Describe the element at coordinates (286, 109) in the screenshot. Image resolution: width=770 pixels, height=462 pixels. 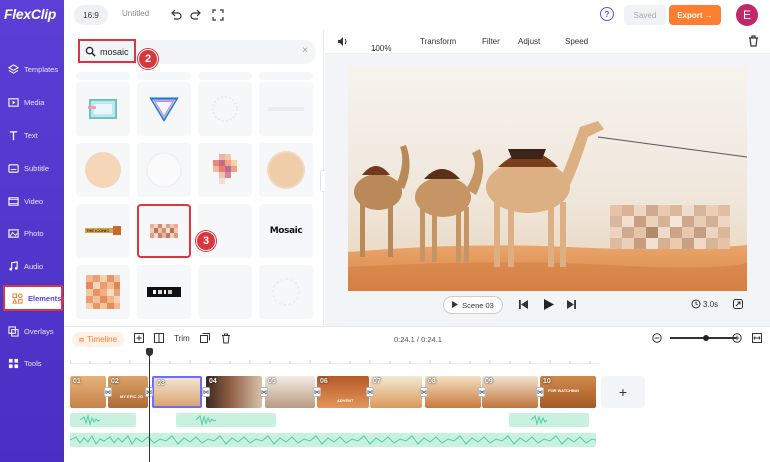
I see `element-tile-faint-bar` at that location.